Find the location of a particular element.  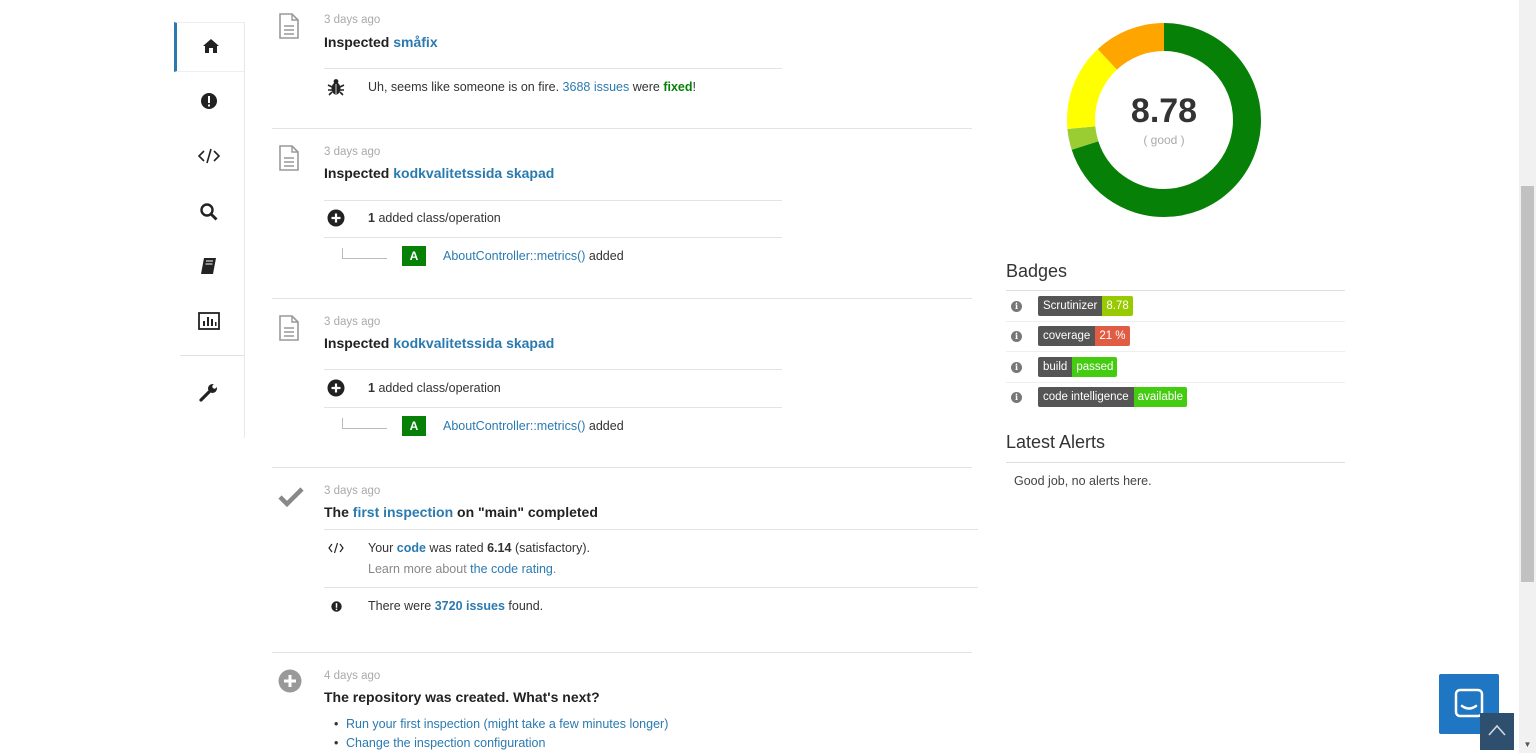

entry-title: The repository was created. What's next? is located at coordinates (462, 697).